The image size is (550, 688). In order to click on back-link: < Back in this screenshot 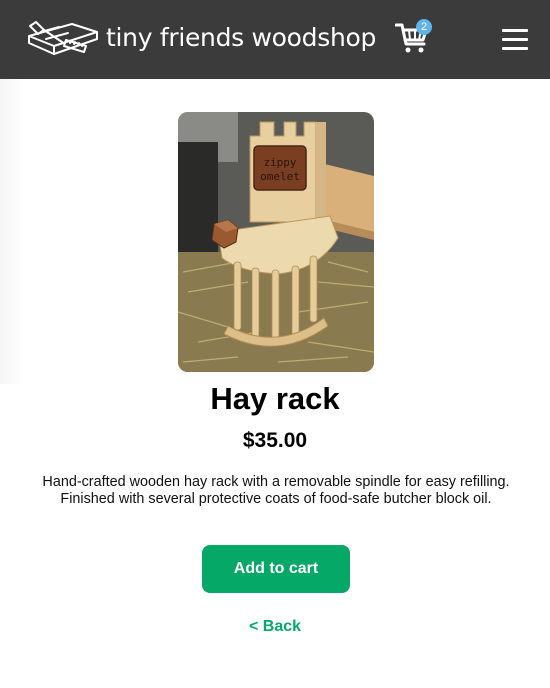, I will do `click(275, 627)`.